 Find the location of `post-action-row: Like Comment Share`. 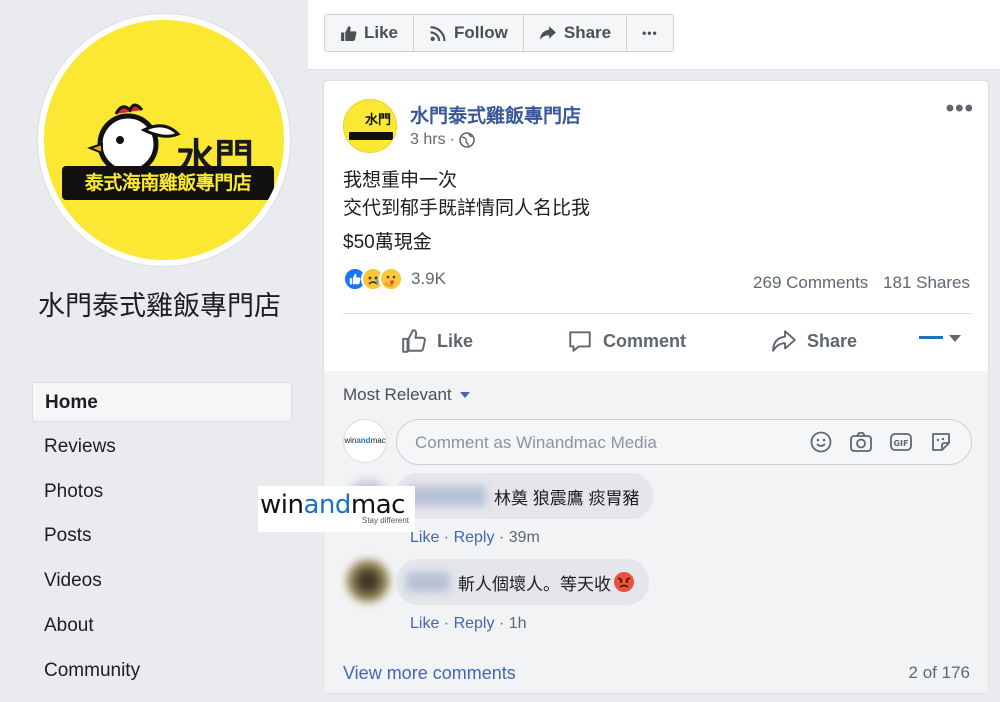

post-action-row: Like Comment Share is located at coordinates (657, 341).